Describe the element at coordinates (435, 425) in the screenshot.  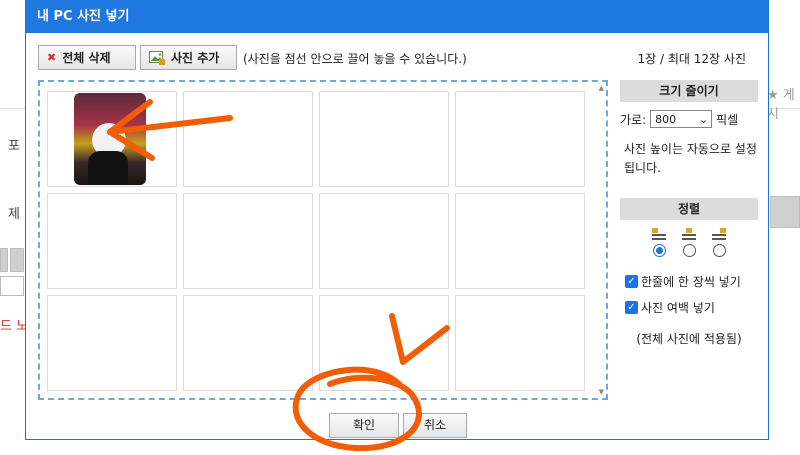
I see `cancel-button: 취소` at that location.